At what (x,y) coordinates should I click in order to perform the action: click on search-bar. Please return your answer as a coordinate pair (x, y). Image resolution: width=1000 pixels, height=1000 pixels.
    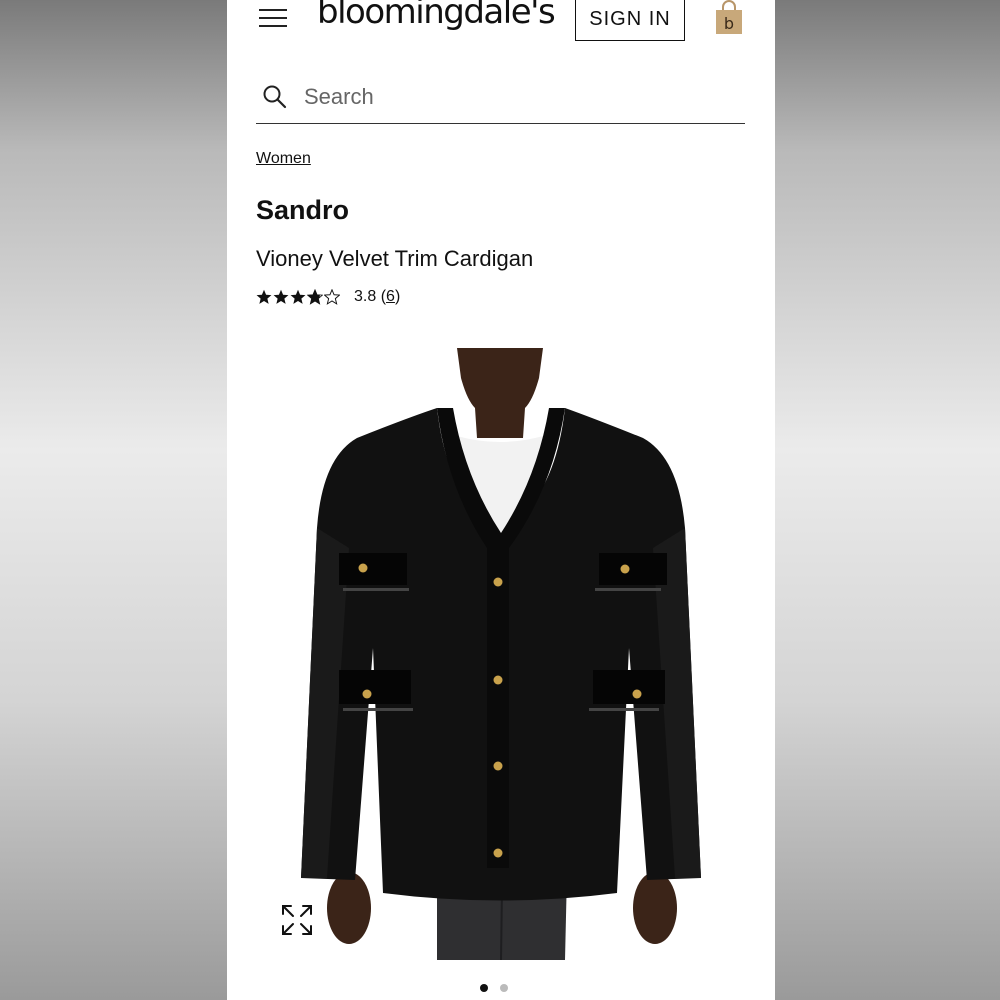
    Looking at the image, I should click on (500, 99).